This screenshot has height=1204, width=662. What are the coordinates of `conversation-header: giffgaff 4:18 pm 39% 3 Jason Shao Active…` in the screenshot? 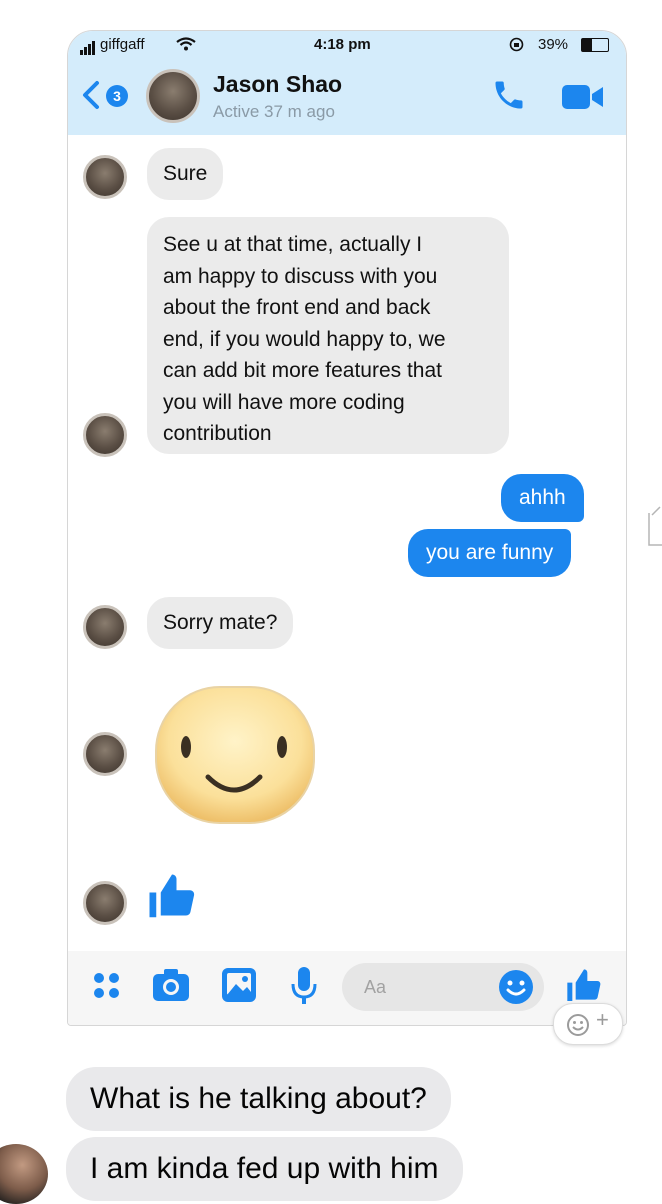 It's located at (347, 83).